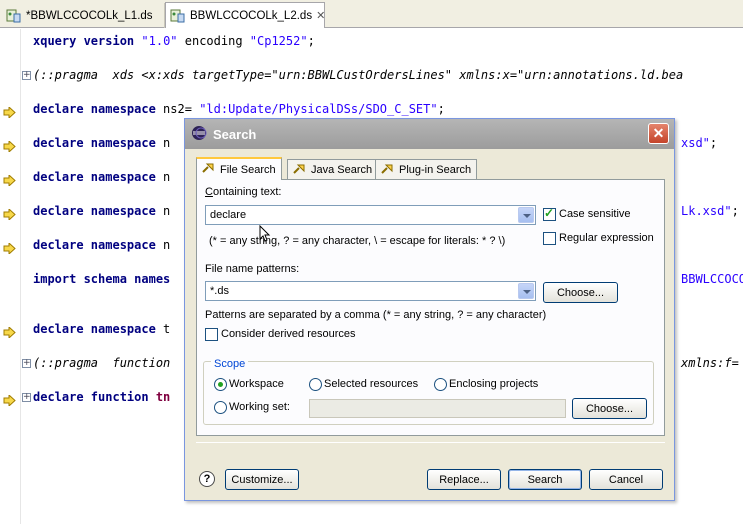  Describe the element at coordinates (252, 269) in the screenshot. I see `file-name-patterns-label: File name patterns:` at that location.